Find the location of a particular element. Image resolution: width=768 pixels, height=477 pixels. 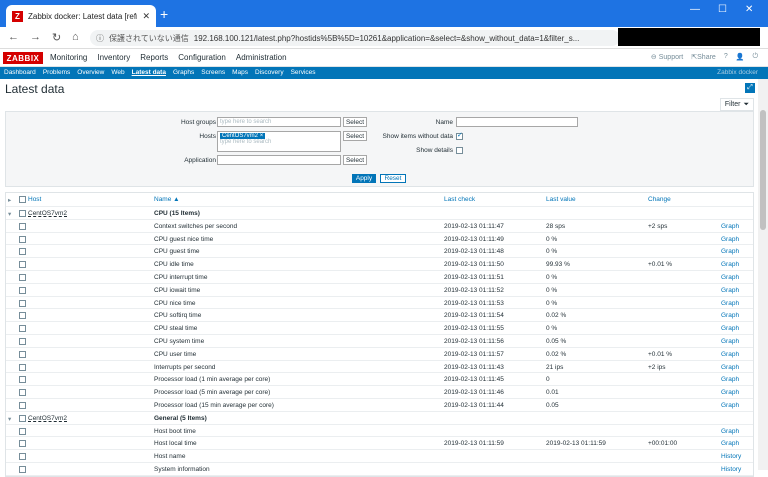

submenu-services: Services is located at coordinates (303, 72).